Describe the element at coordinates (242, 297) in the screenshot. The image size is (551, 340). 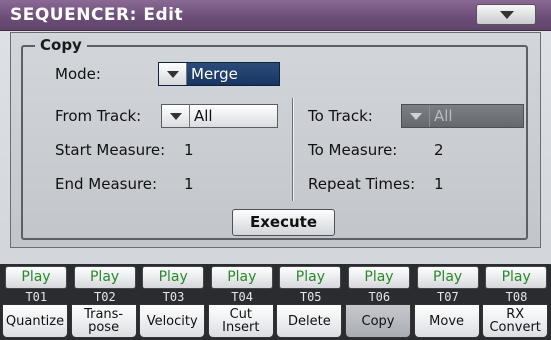
I see `track-number: T04` at that location.